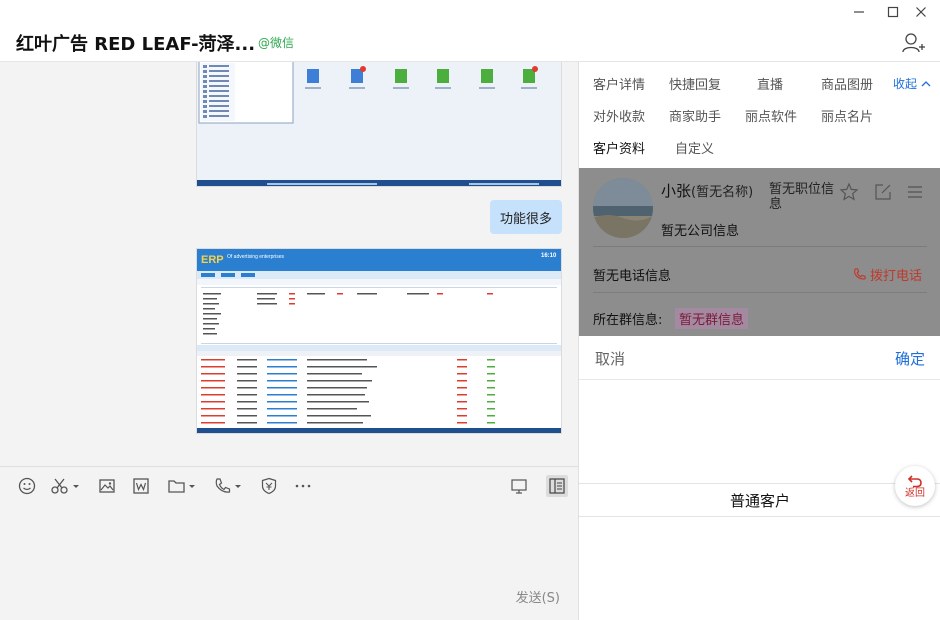 The image size is (940, 620). I want to click on minimize-icon, so click(859, 12).